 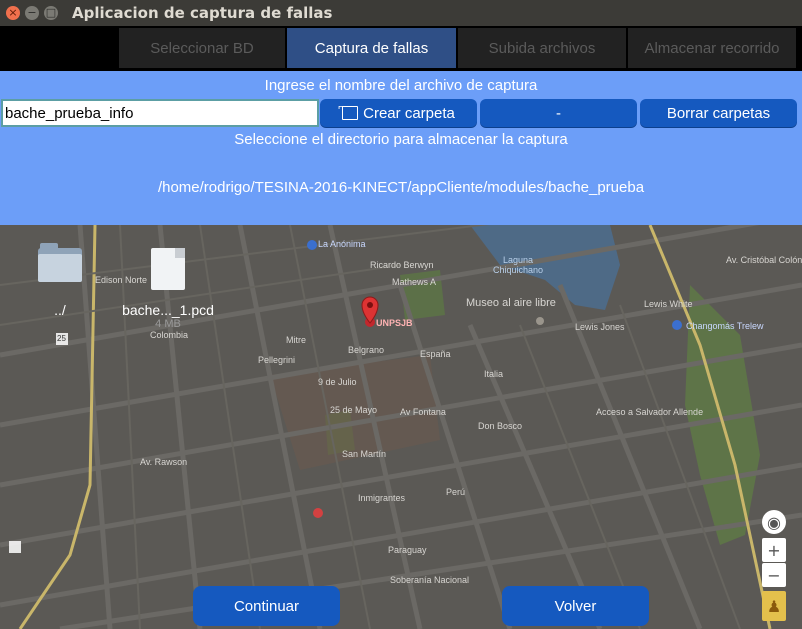 I want to click on tab-captura-de-fallas: Captura de fallas, so click(x=371, y=48).